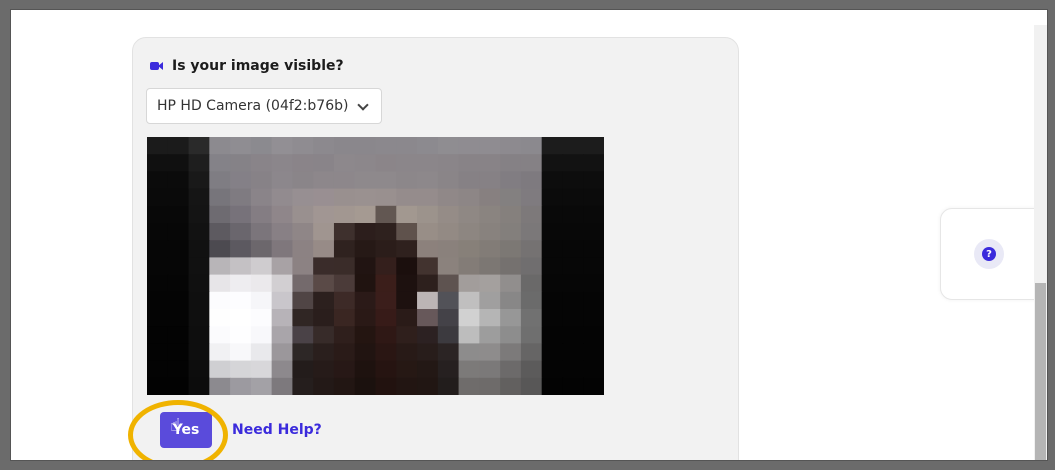 This screenshot has width=1055, height=470. What do you see at coordinates (253, 106) in the screenshot?
I see `camera-select-value: HP HD Camera (04f2:b76b)` at bounding box center [253, 106].